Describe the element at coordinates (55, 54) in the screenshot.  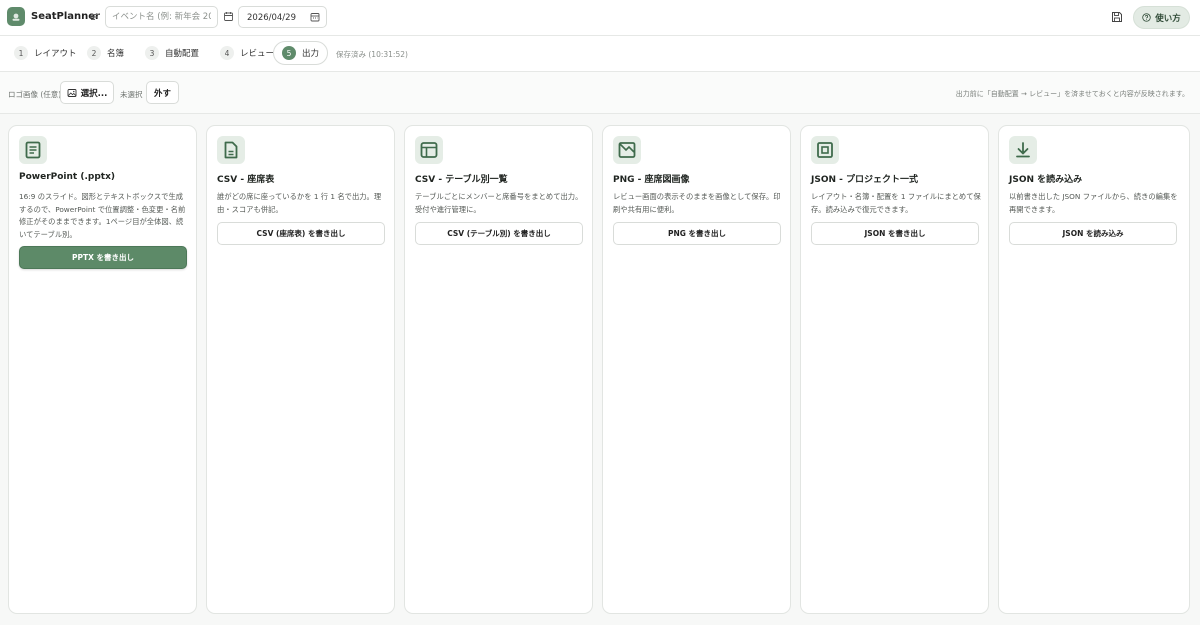
I see `step-label: レイアウト` at that location.